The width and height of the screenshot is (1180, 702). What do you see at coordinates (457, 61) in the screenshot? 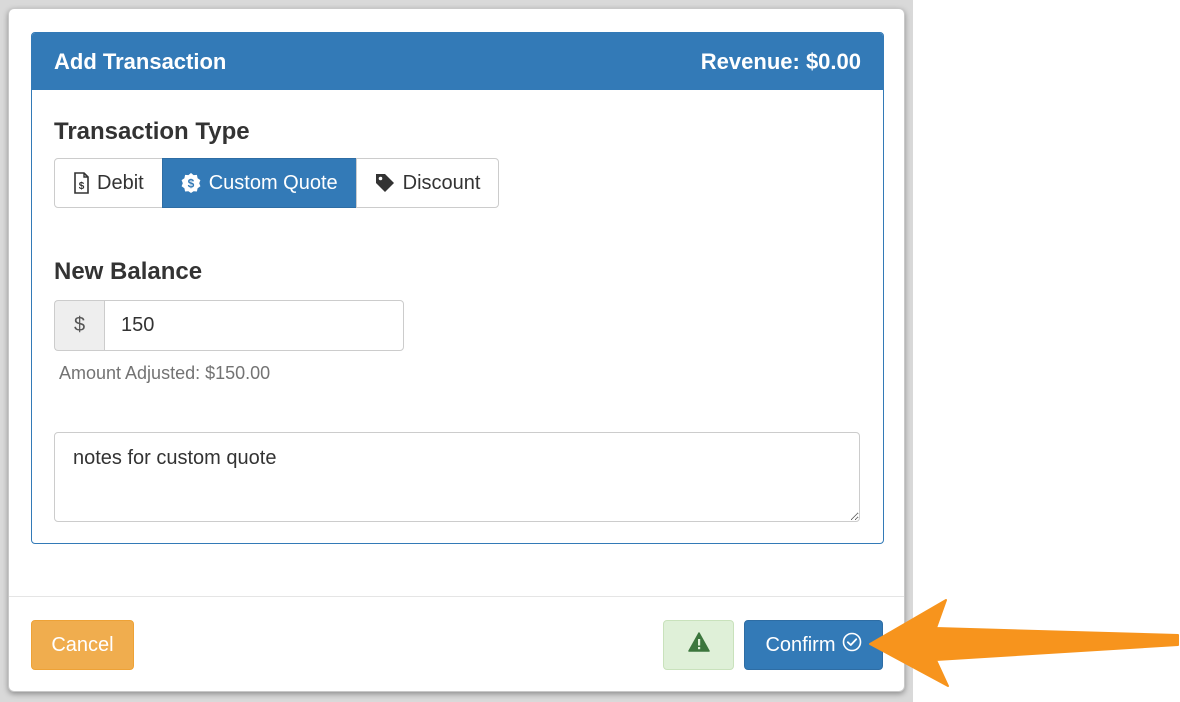
I see `panel-heading: Add Transaction Revenue: $0.00` at bounding box center [457, 61].